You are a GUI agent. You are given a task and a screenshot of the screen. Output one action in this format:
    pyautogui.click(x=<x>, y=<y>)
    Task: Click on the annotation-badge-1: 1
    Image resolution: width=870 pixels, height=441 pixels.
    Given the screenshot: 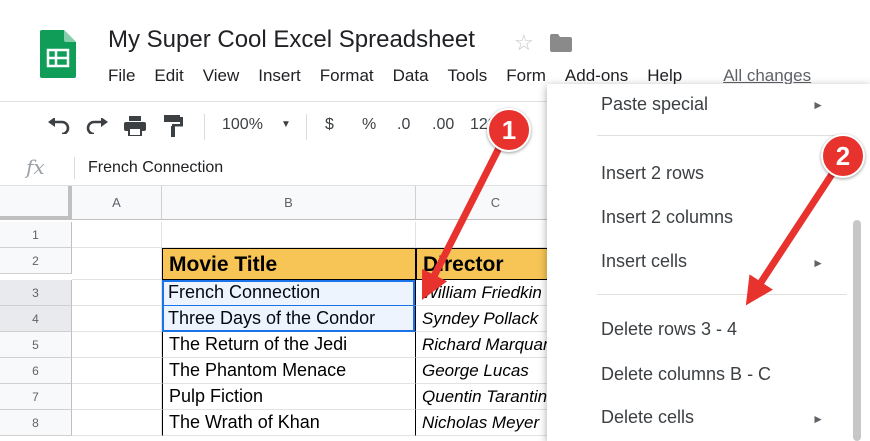 What is the action you would take?
    pyautogui.click(x=509, y=130)
    